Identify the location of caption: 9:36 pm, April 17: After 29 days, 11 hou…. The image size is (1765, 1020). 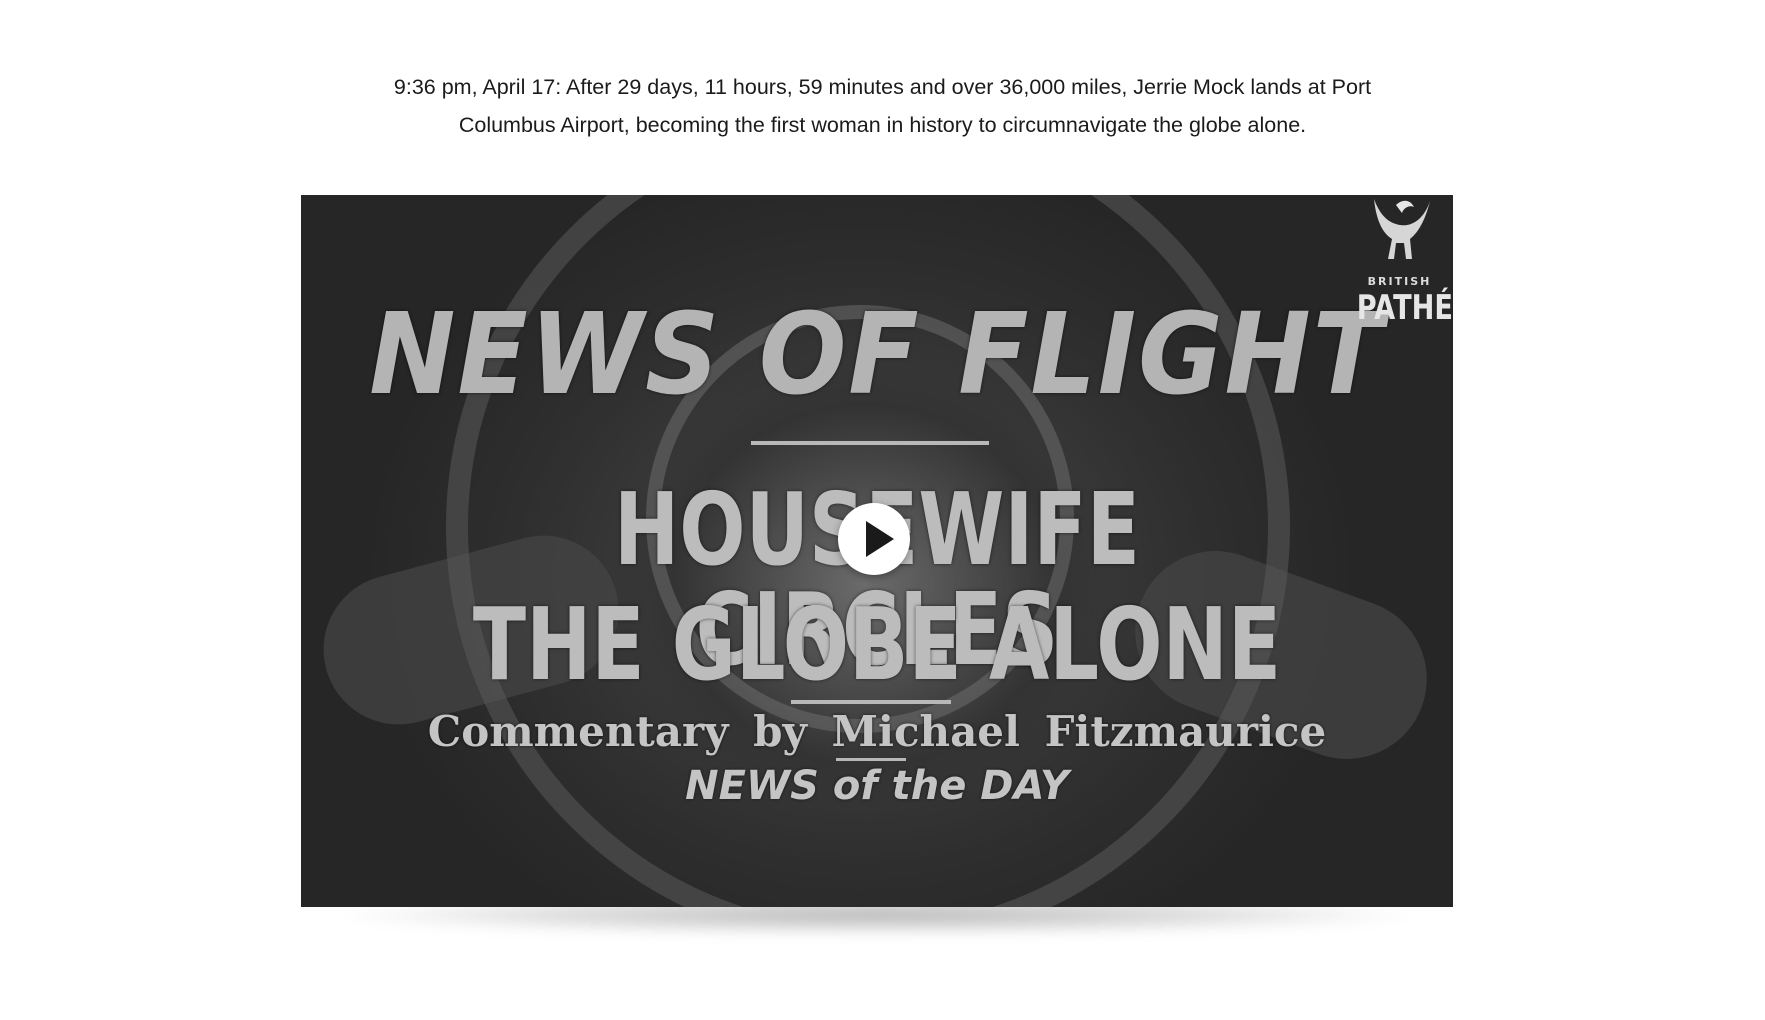
(882, 106).